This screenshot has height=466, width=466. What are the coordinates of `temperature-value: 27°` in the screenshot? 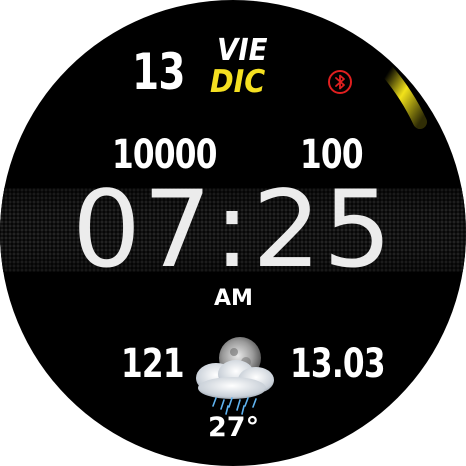 It's located at (234, 427).